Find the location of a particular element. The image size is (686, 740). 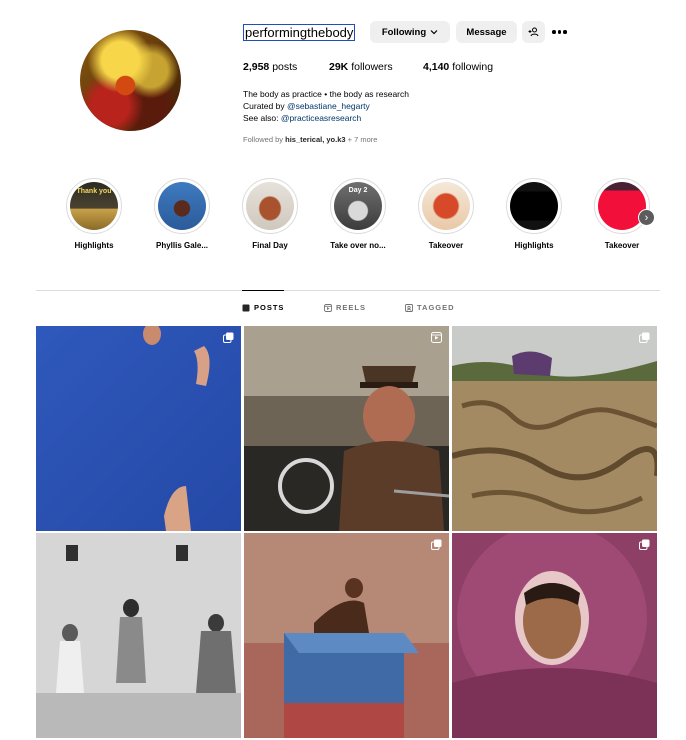

bio-line-3: See also: @practiceasresearch is located at coordinates (302, 118).